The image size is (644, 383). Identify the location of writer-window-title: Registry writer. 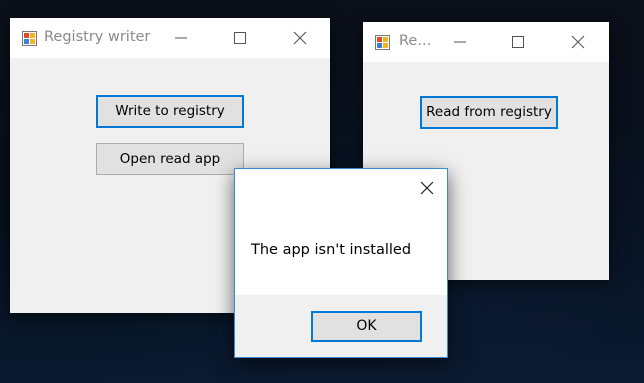
(97, 37).